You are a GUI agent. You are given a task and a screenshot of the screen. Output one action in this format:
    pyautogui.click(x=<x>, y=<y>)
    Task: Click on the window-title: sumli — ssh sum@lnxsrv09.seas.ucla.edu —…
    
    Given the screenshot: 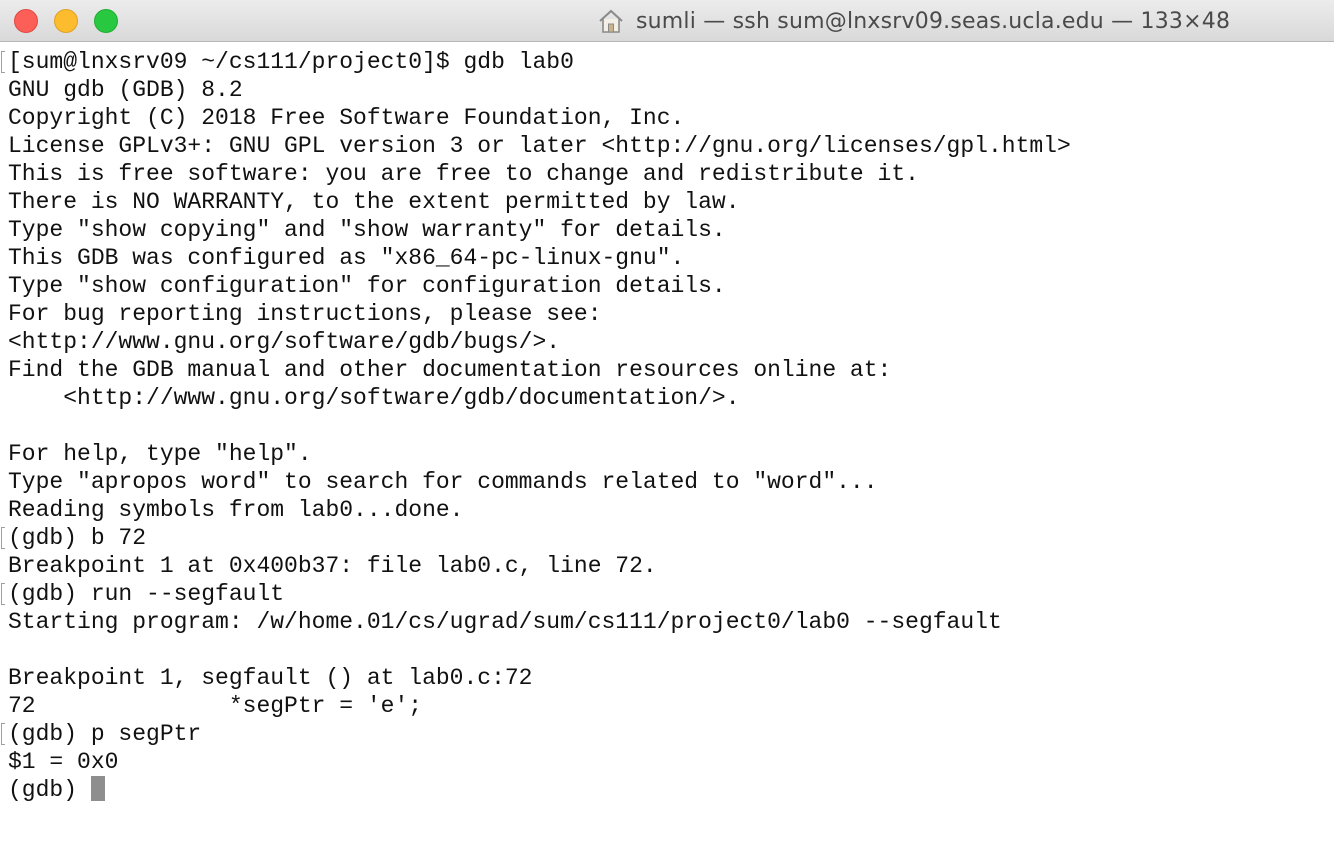 What is the action you would take?
    pyautogui.click(x=913, y=21)
    